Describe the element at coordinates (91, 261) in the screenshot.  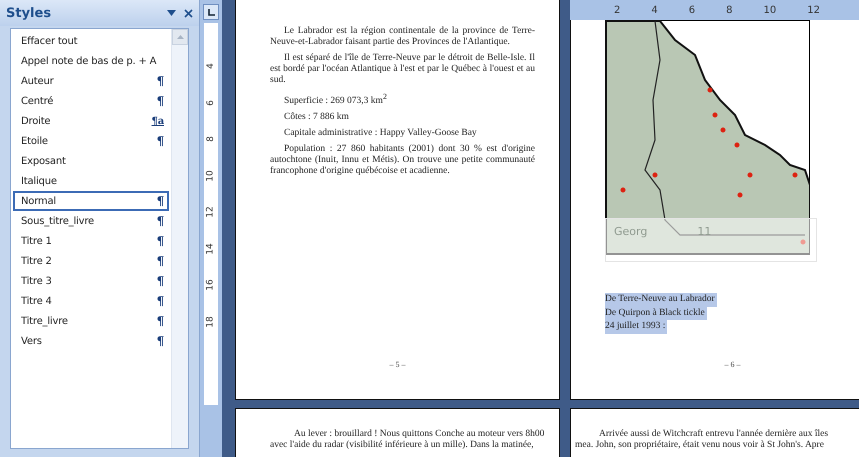
I see `style-item: Titre 2 ¶` at that location.